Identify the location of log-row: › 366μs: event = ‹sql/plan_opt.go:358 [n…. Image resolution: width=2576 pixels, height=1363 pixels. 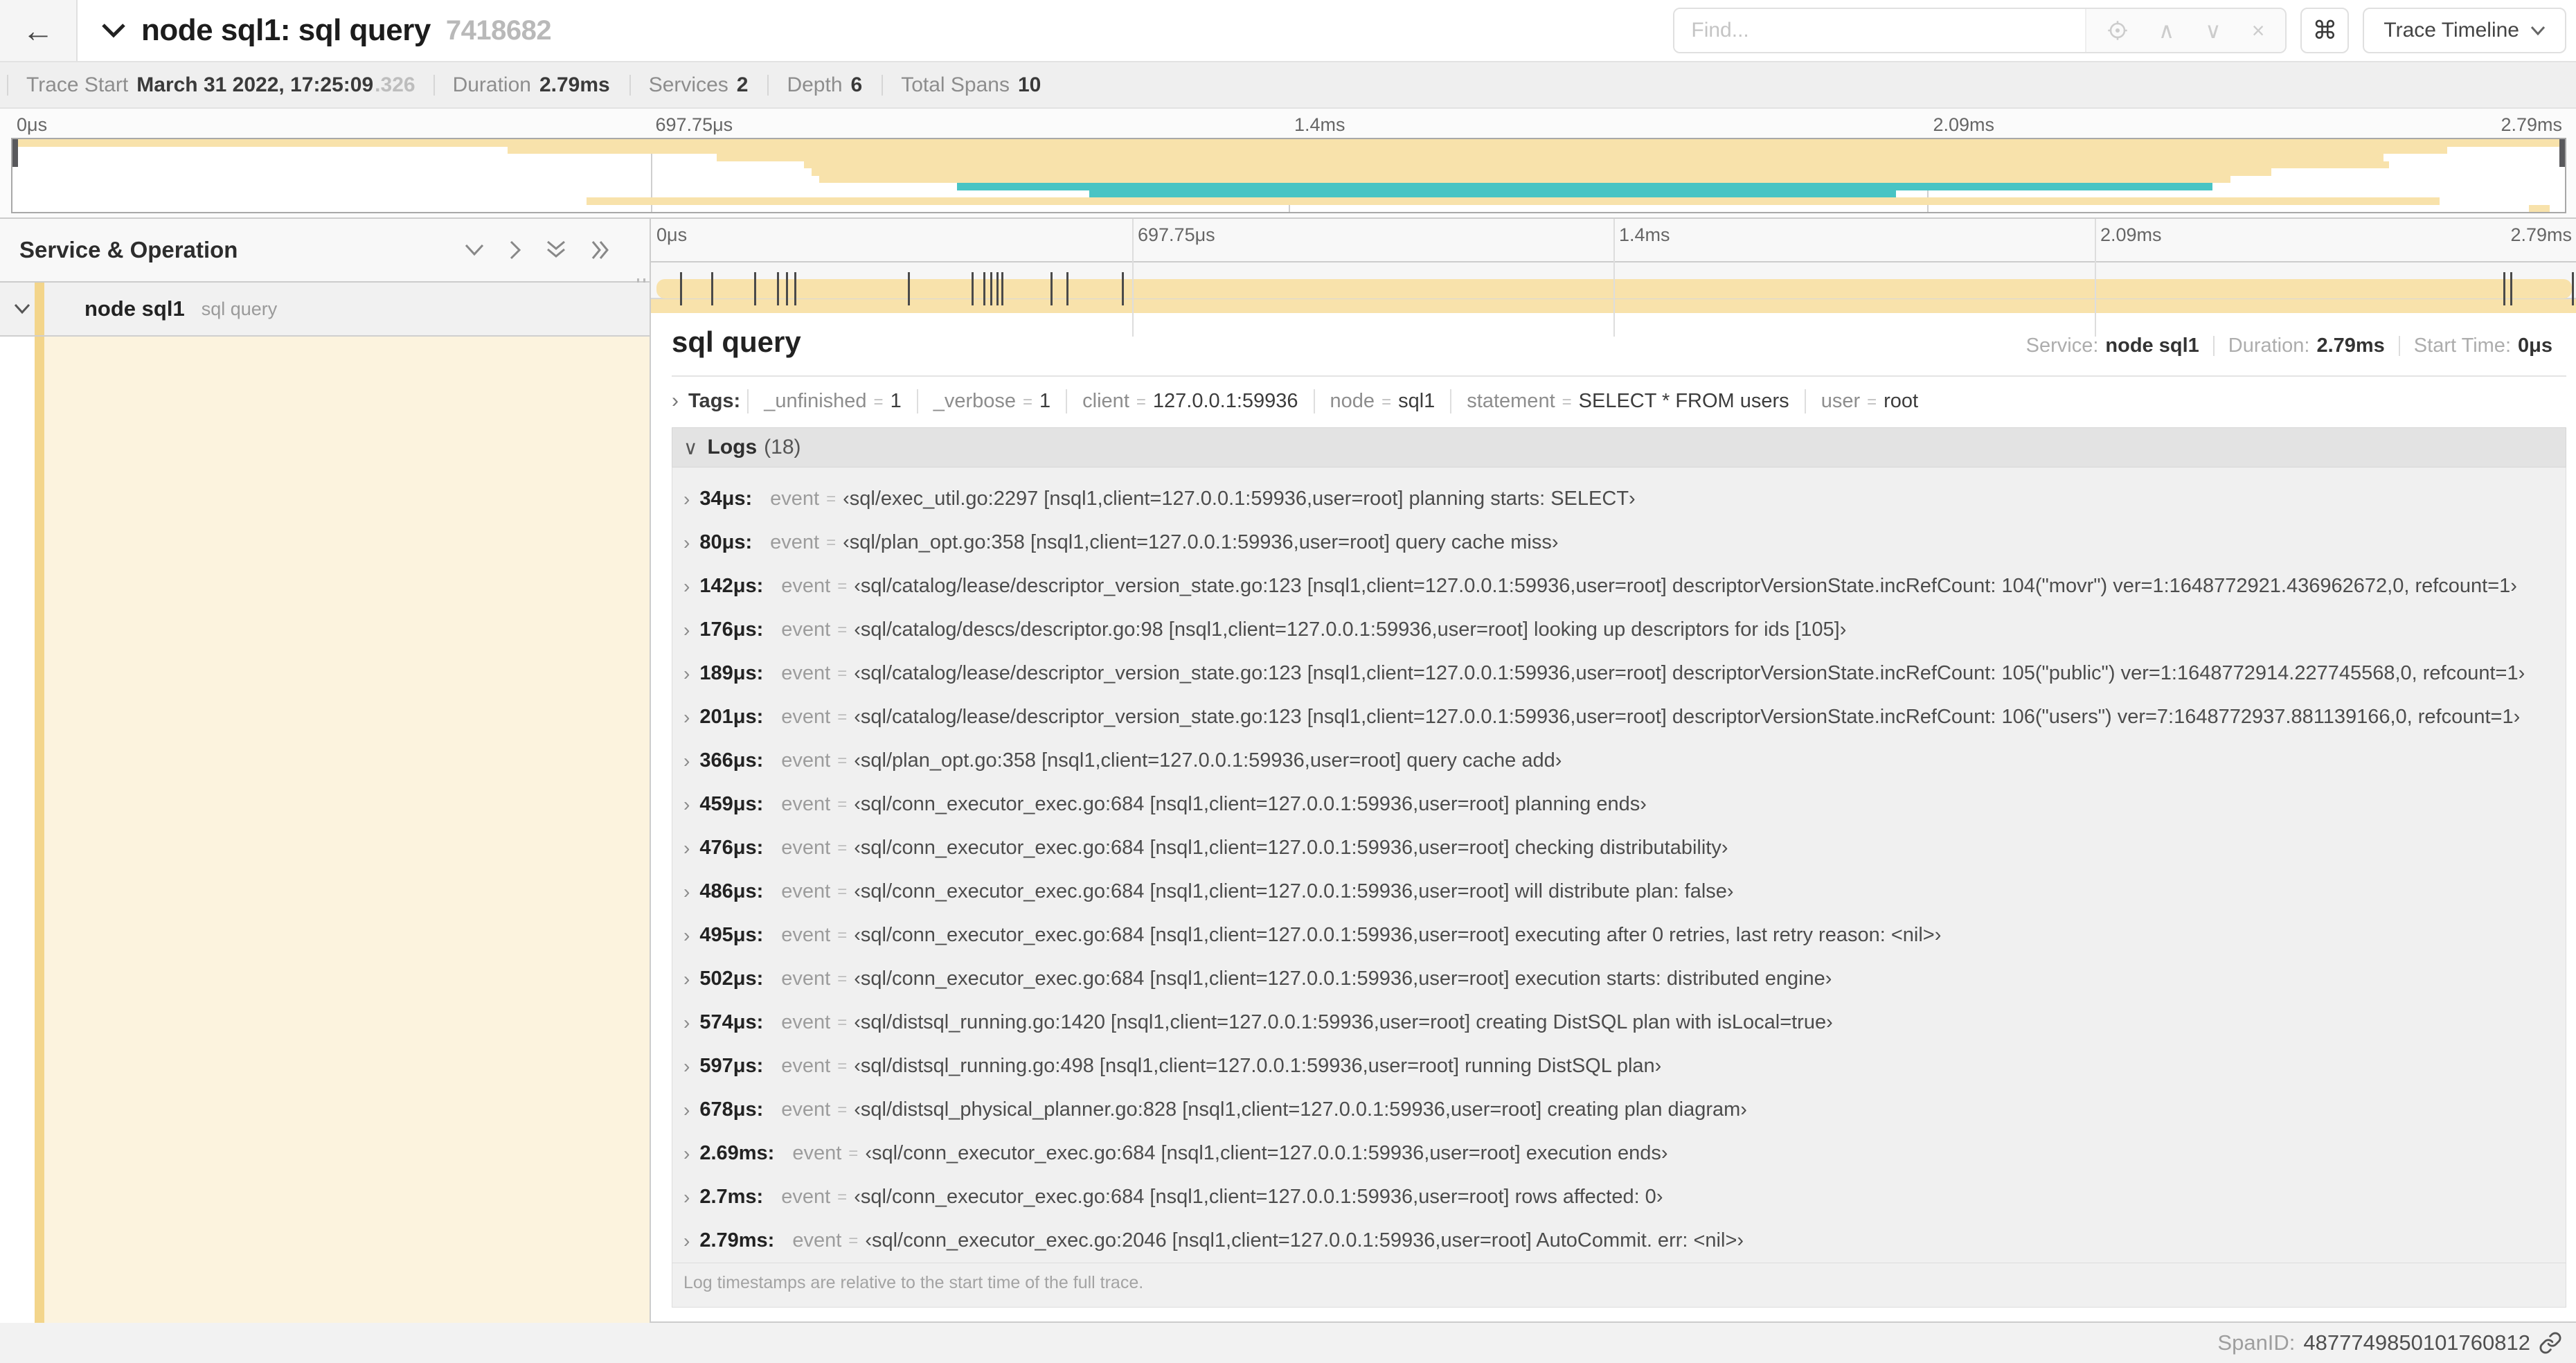
(1619, 761).